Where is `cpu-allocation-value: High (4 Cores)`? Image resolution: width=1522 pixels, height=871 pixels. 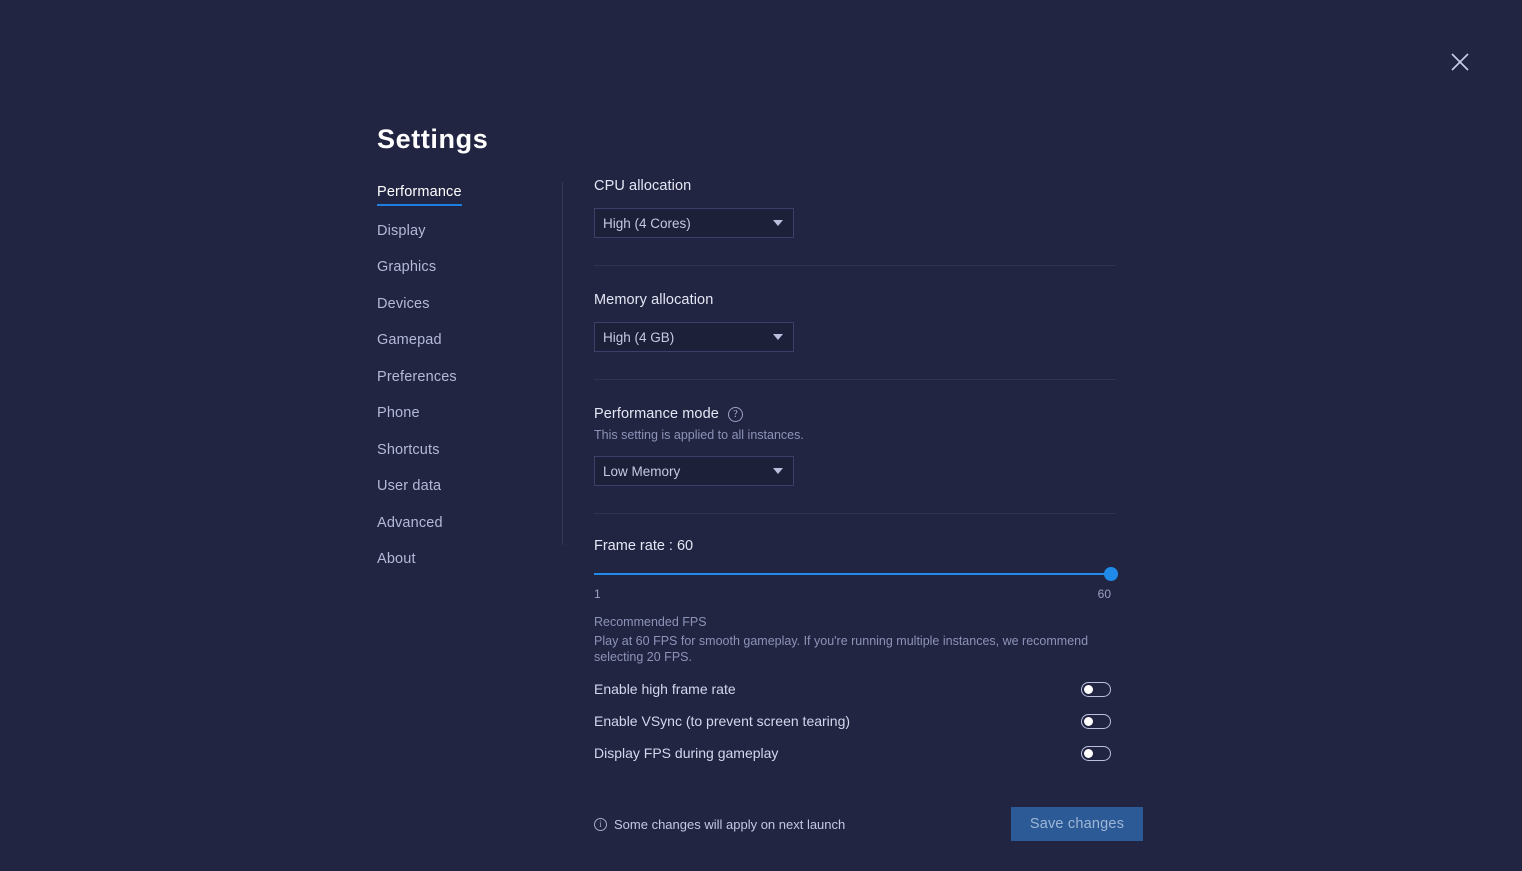 cpu-allocation-value: High (4 Cores) is located at coordinates (647, 223).